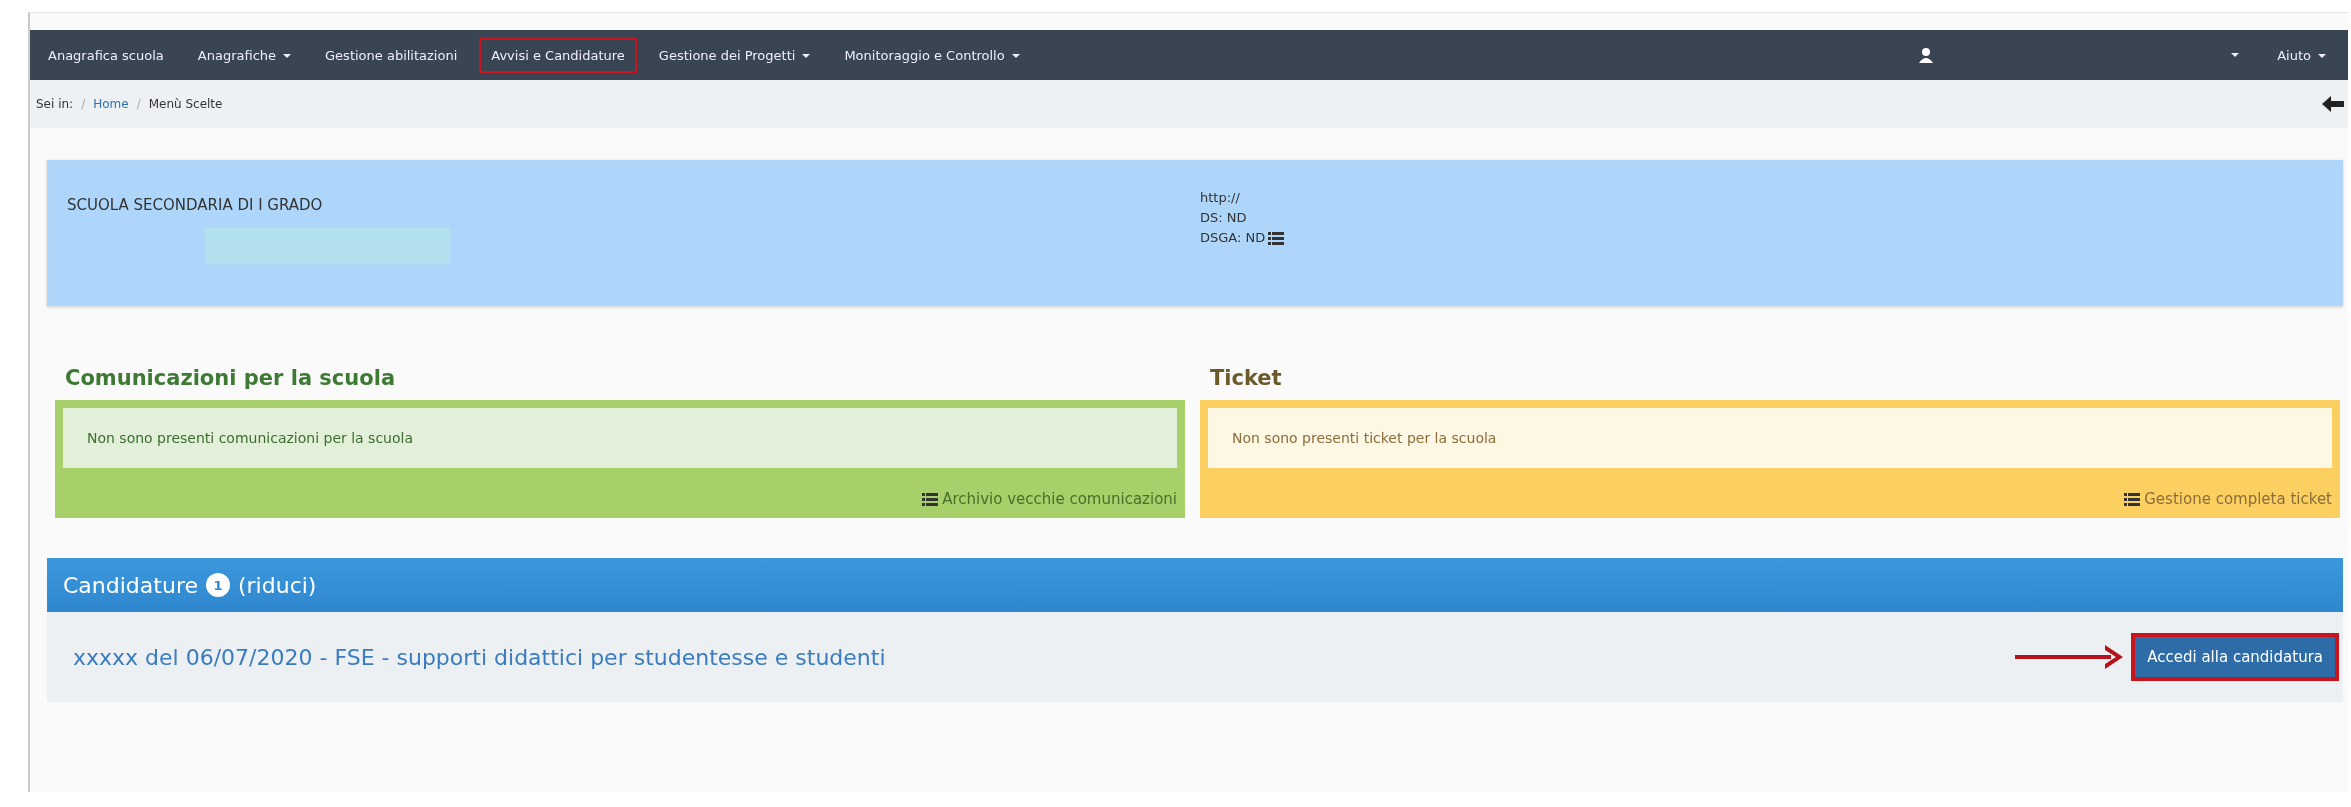  I want to click on school-name: SCUOLA SECONDARIA DI I GRADO, so click(195, 205).